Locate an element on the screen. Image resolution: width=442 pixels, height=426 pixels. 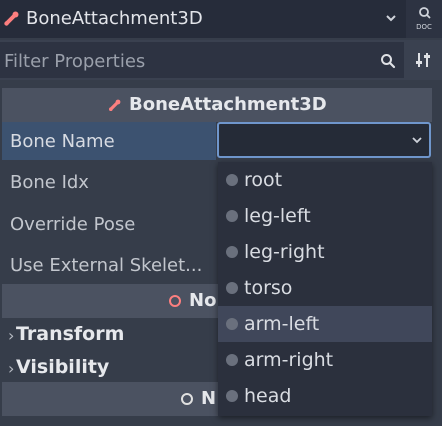
menu-item-root: root is located at coordinates (325, 180).